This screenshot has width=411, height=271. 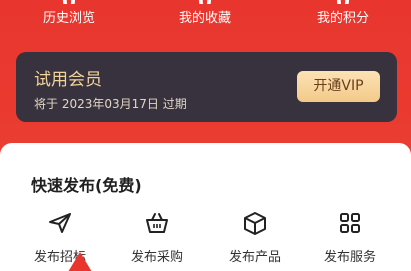 I want to click on publish-product-button: 发布产品, so click(x=255, y=237).